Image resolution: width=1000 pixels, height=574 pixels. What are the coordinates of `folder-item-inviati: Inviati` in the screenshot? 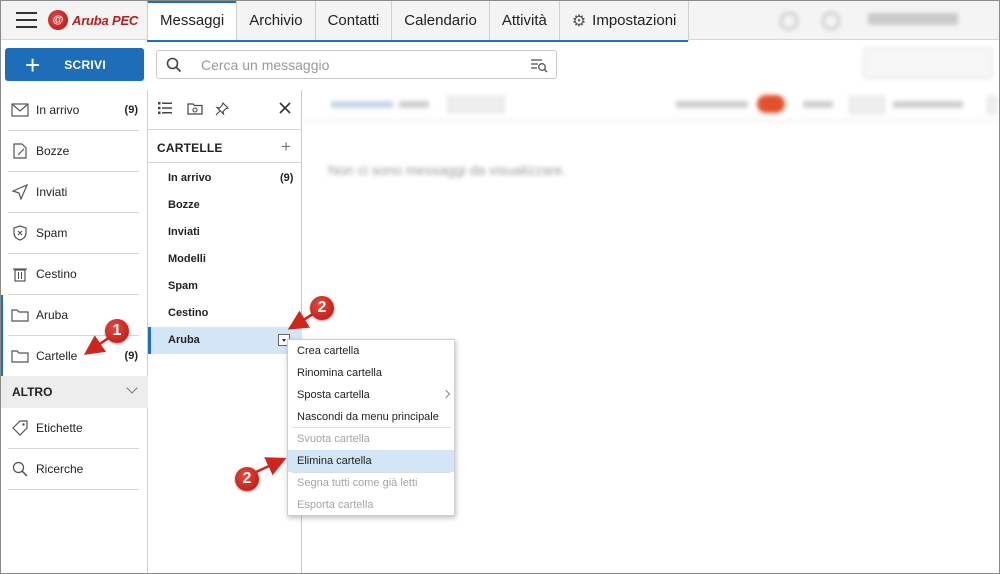 It's located at (184, 232).